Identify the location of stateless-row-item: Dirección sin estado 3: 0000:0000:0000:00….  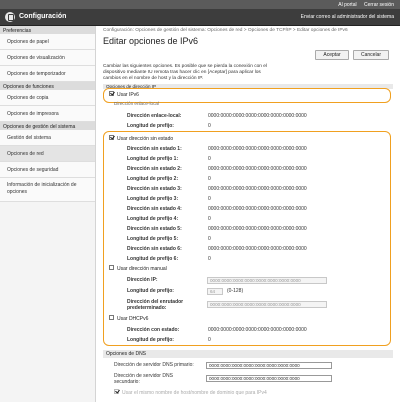
(259, 189).